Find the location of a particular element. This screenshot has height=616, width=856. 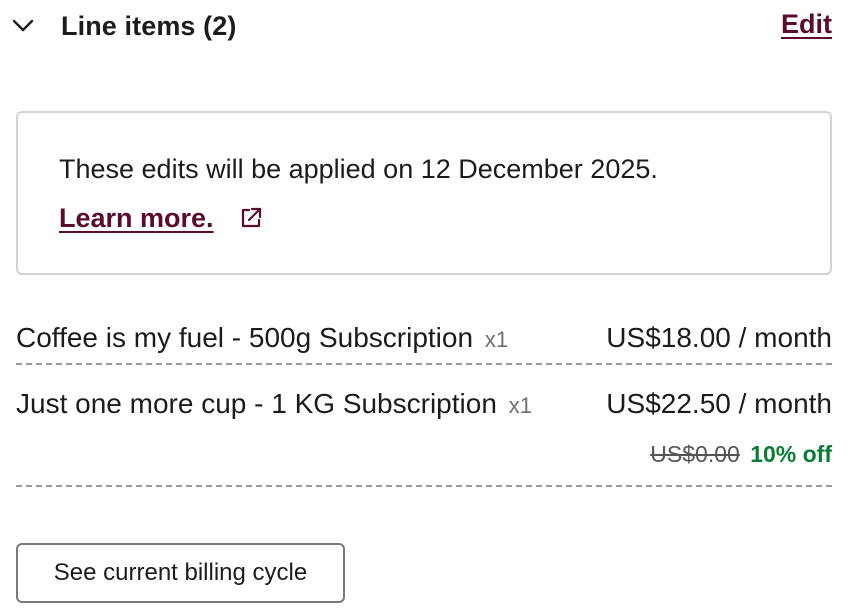

discount-row: US$0.00 10% off is located at coordinates (741, 454).